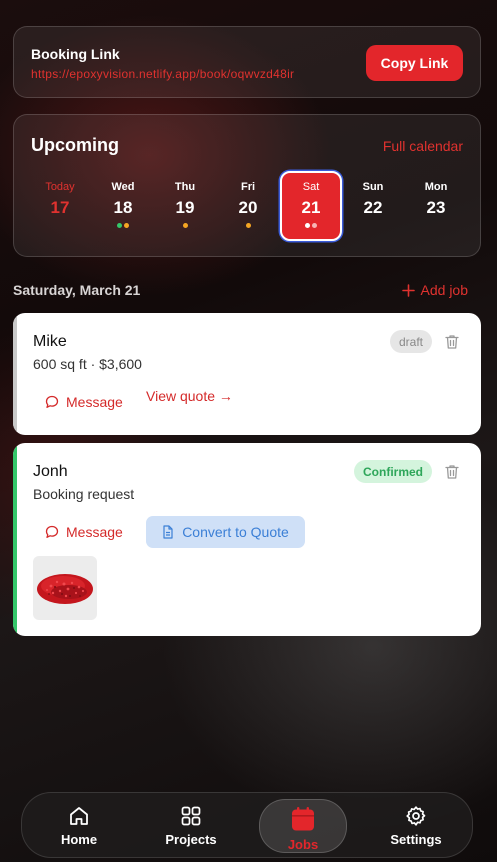  I want to click on add-job-label: Add job, so click(444, 290).